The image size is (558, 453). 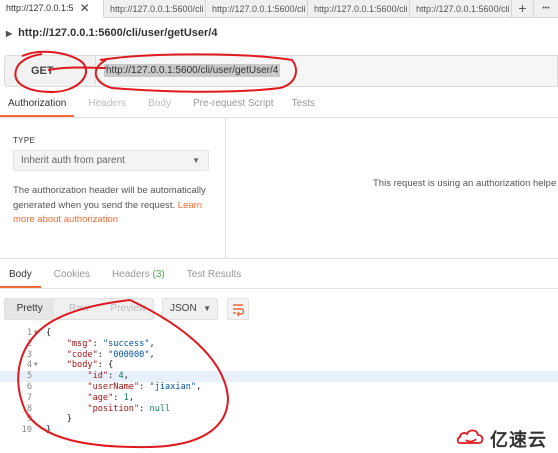 I want to click on line-number: 2, so click(x=29, y=343).